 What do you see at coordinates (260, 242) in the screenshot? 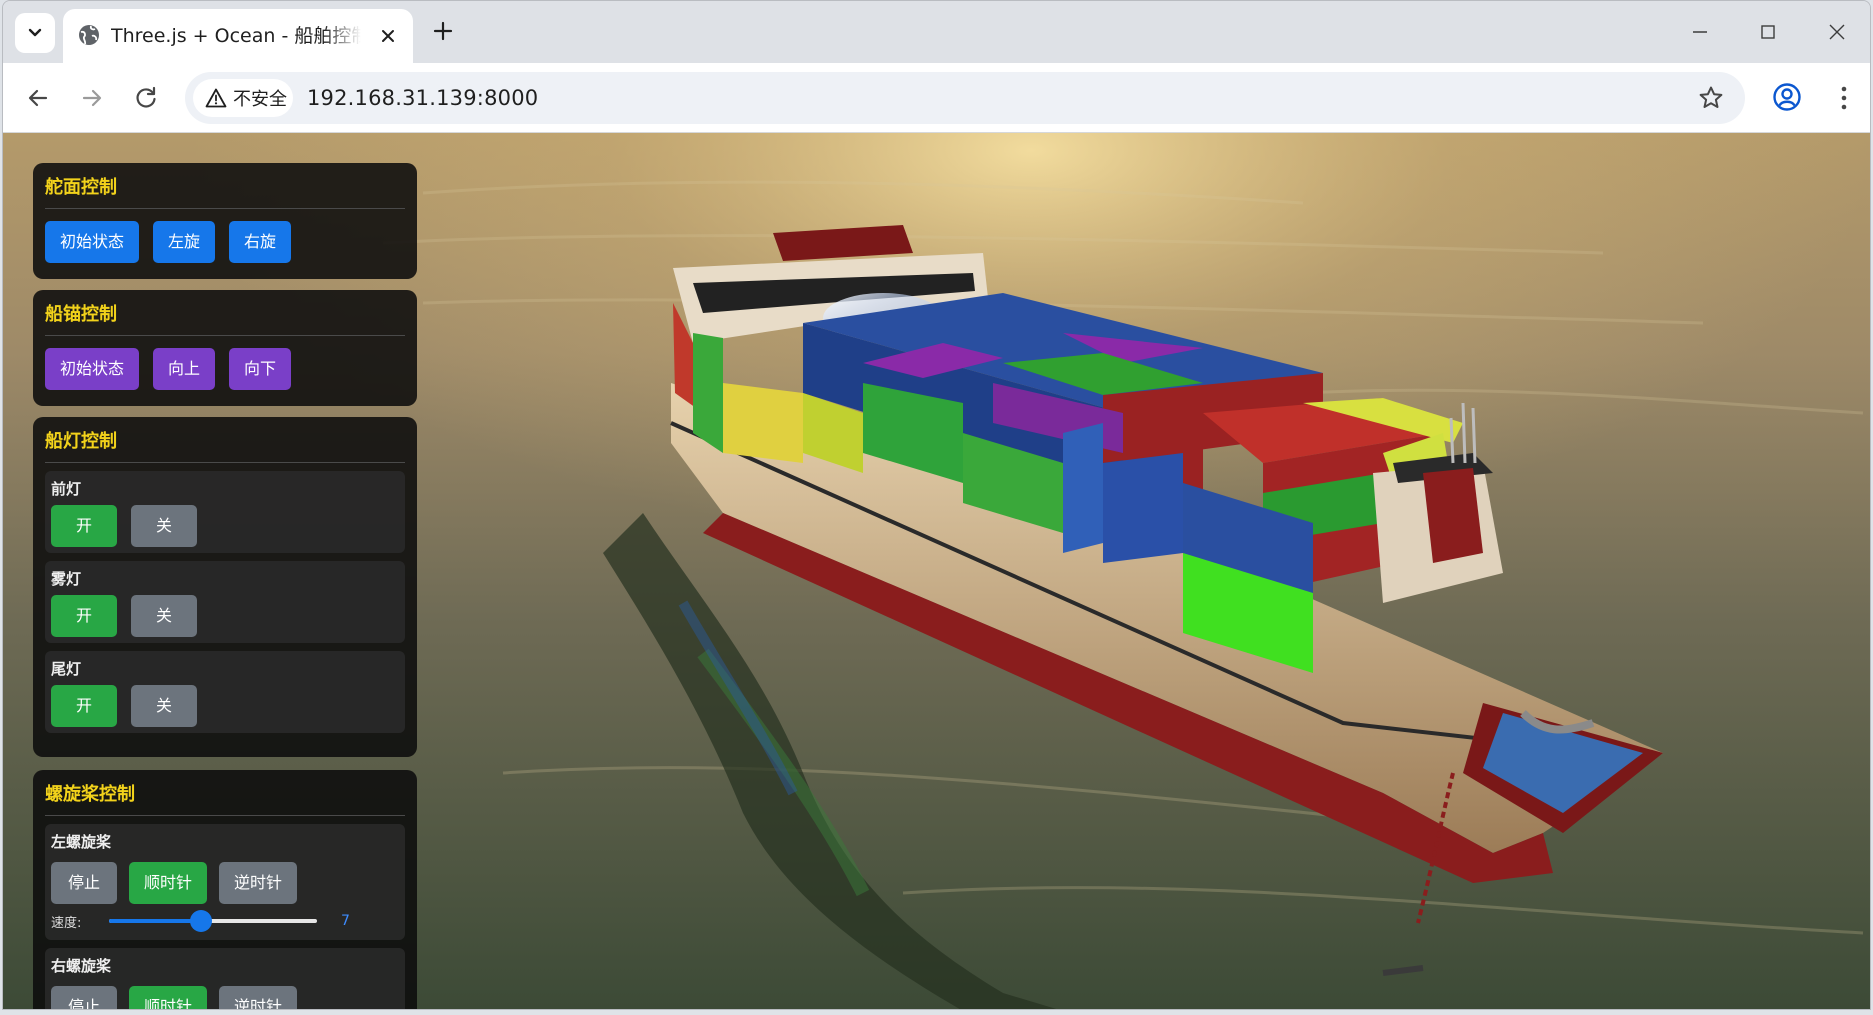
I see `rudder-right-button: 右旋` at bounding box center [260, 242].